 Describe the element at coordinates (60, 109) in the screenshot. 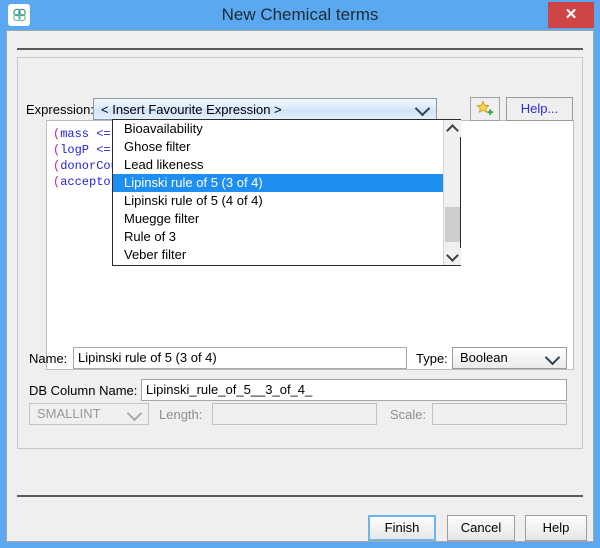

I see `expression-label: Expression:` at that location.